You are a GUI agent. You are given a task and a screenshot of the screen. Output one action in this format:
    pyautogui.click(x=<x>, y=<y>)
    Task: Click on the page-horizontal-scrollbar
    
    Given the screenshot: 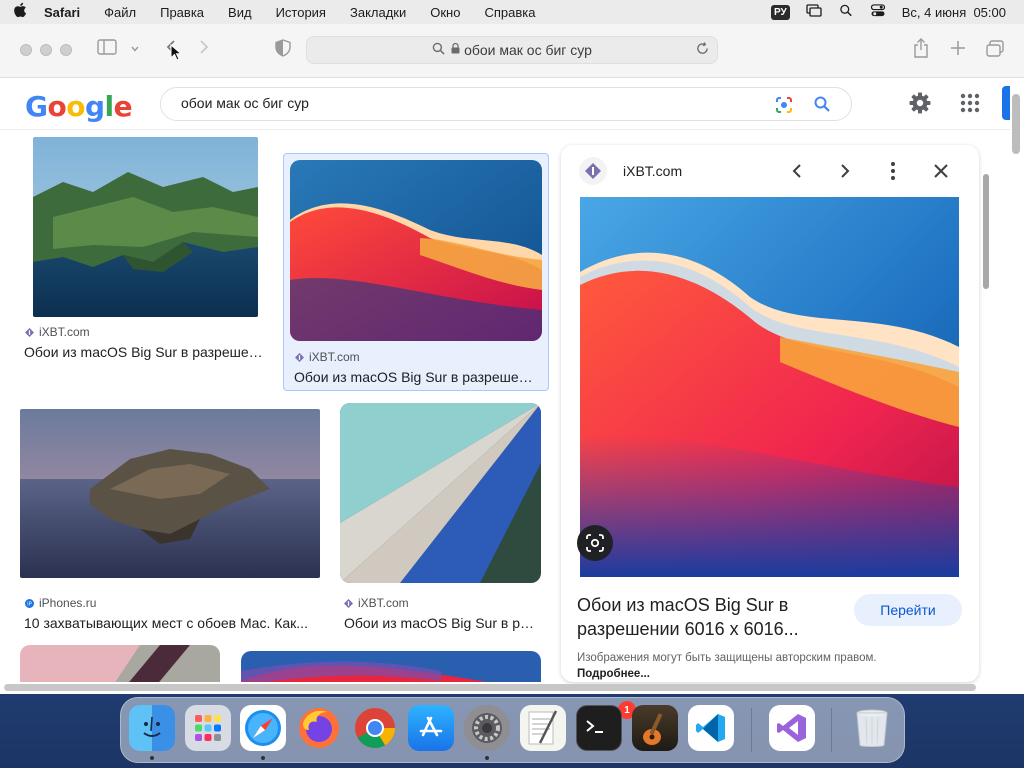 What is the action you would take?
    pyautogui.click(x=490, y=687)
    